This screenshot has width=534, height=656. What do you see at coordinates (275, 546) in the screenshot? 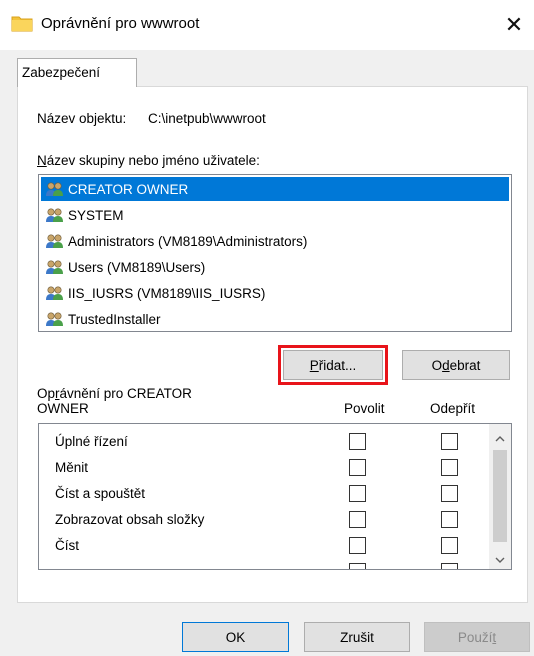
I see `permission-row: Číst` at bounding box center [275, 546].